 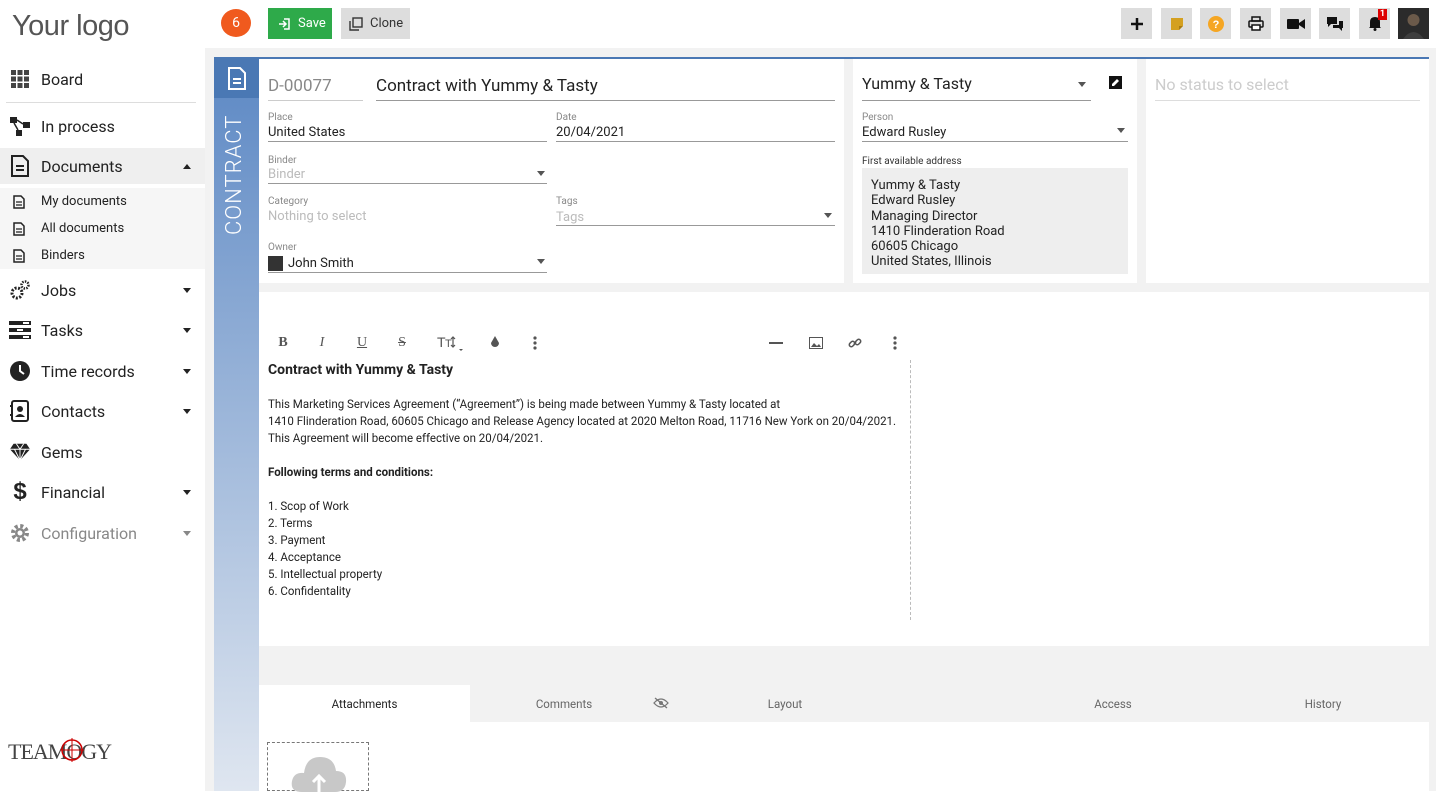 I want to click on help-button: ?, so click(x=1215, y=23).